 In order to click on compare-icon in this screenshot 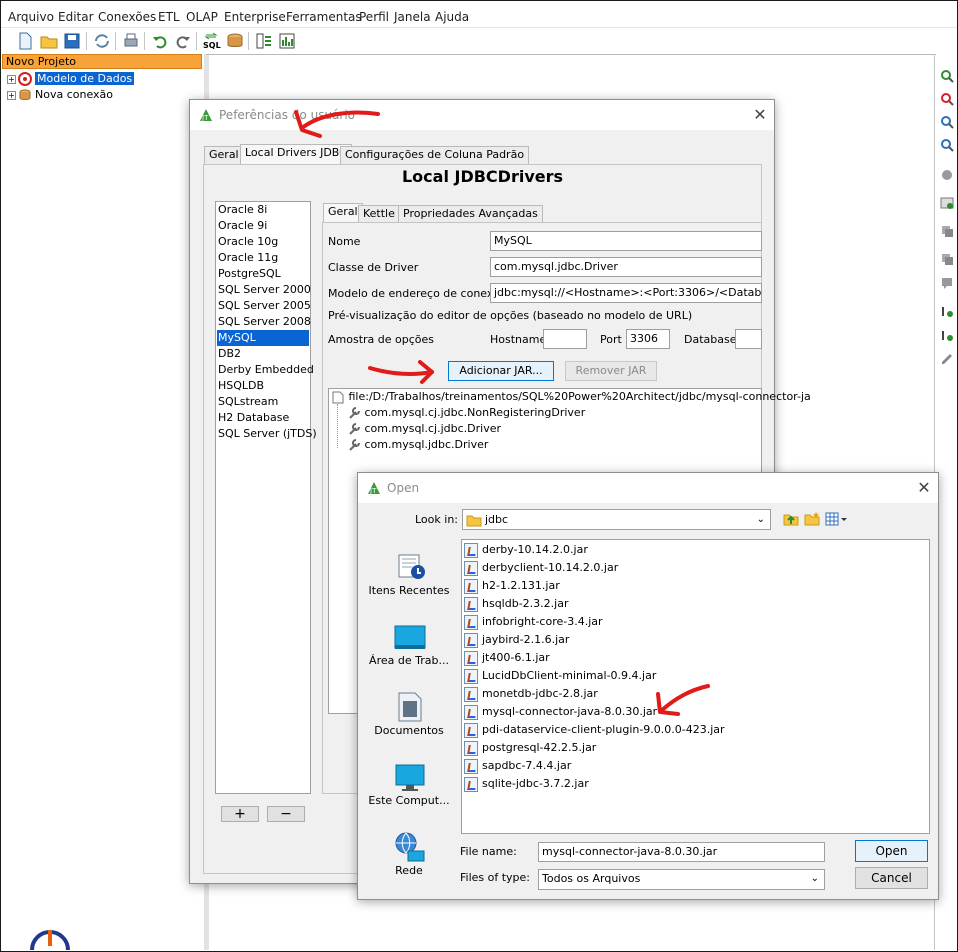, I will do `click(264, 41)`.